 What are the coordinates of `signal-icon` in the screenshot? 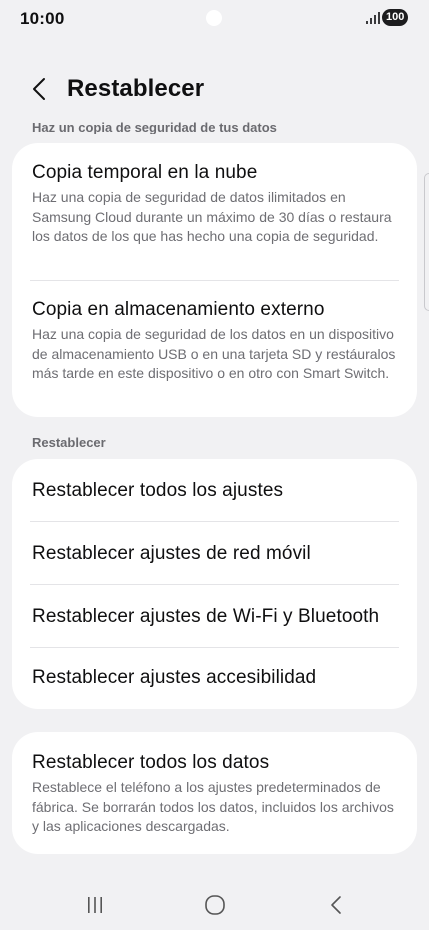 It's located at (373, 18).